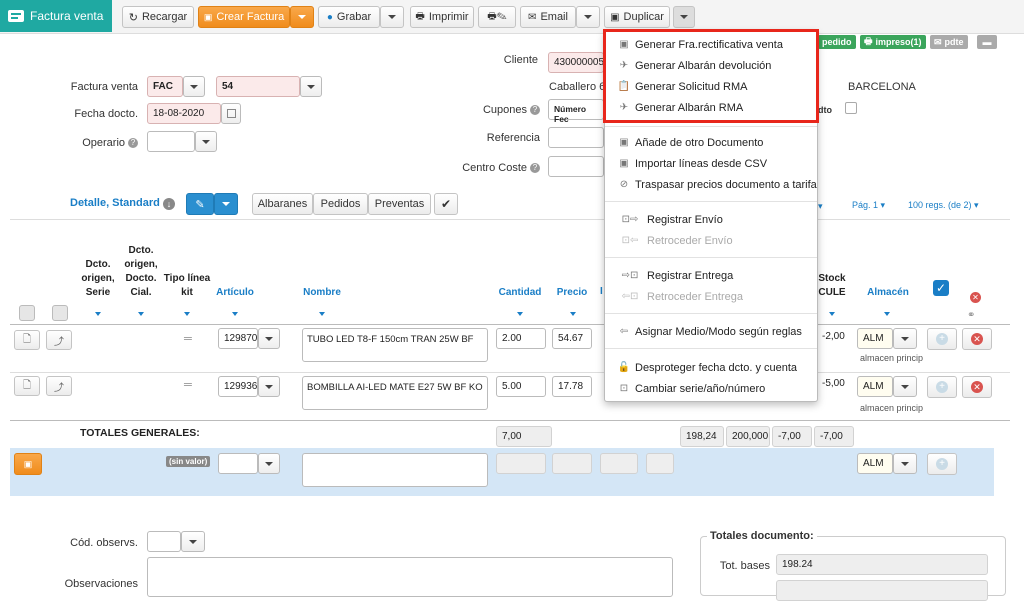 This screenshot has height=601, width=1024. What do you see at coordinates (711, 219) in the screenshot?
I see `menu-item-registrar-envio: ⊡⇨ Registrar Envío` at bounding box center [711, 219].